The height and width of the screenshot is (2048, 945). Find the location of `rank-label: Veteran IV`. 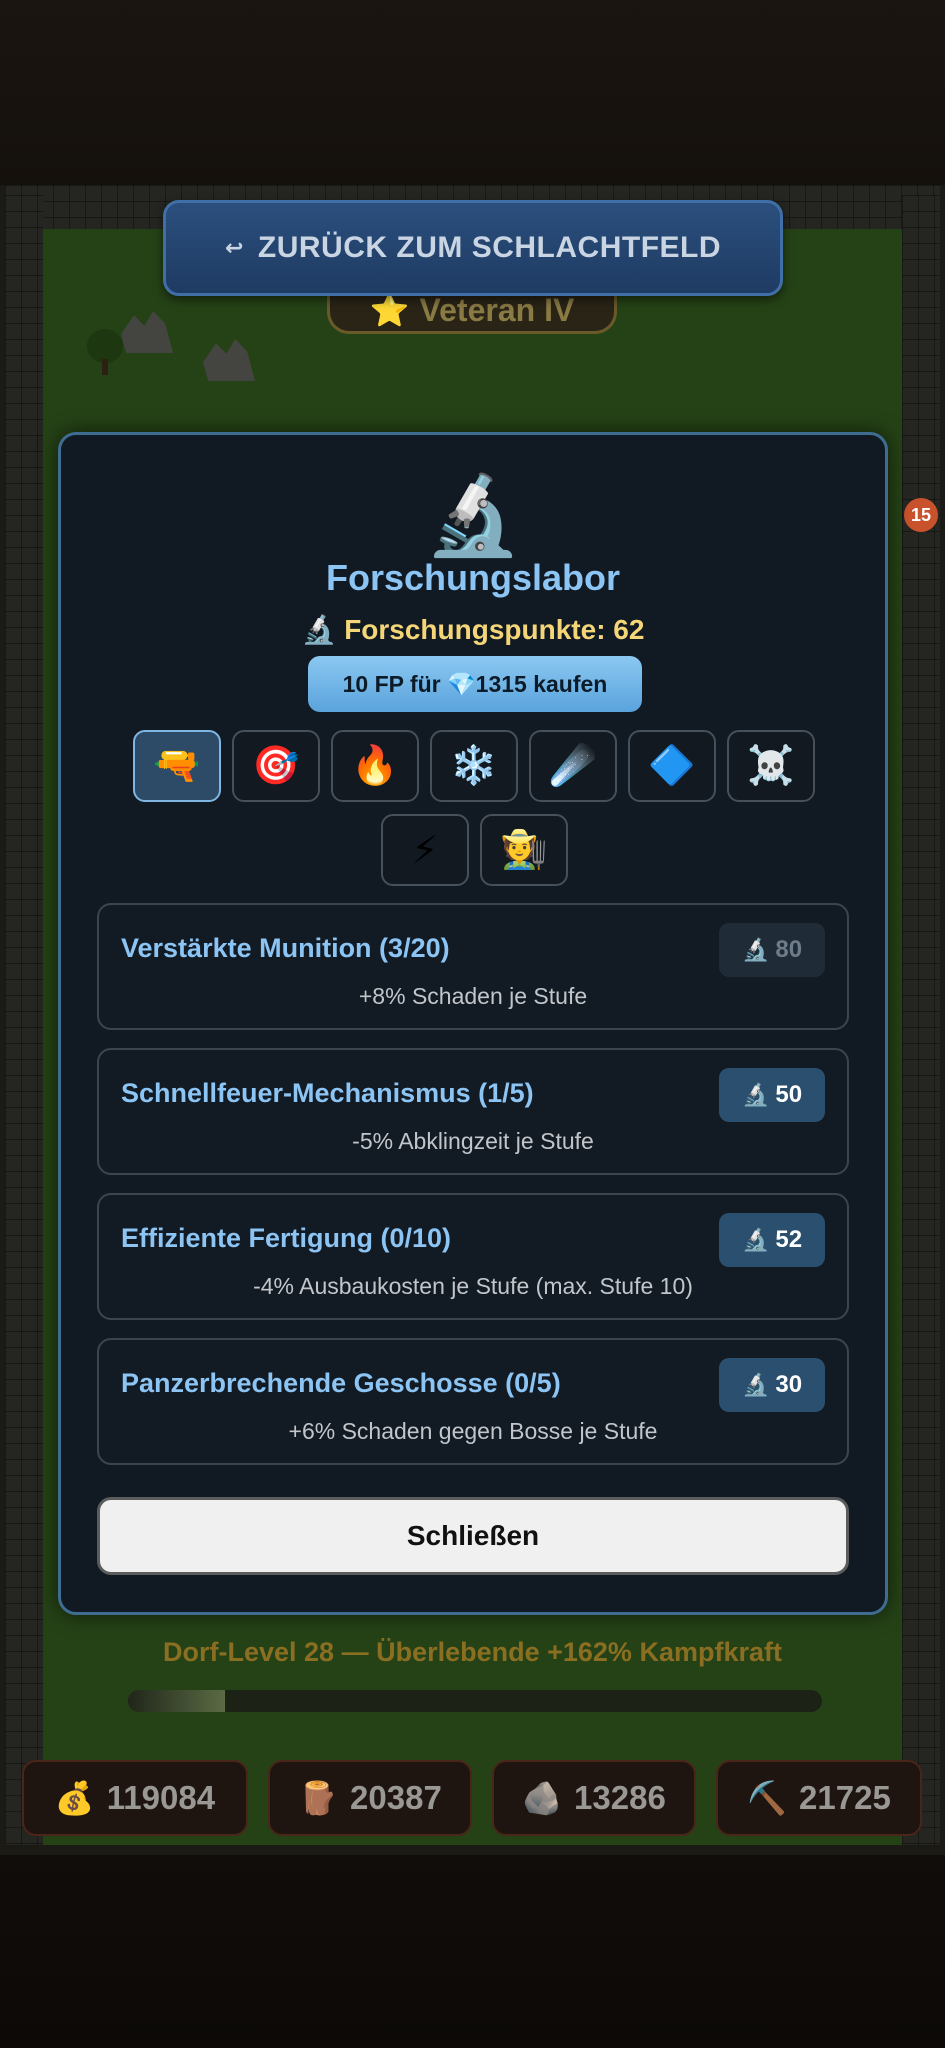

rank-label: Veteran IV is located at coordinates (497, 310).